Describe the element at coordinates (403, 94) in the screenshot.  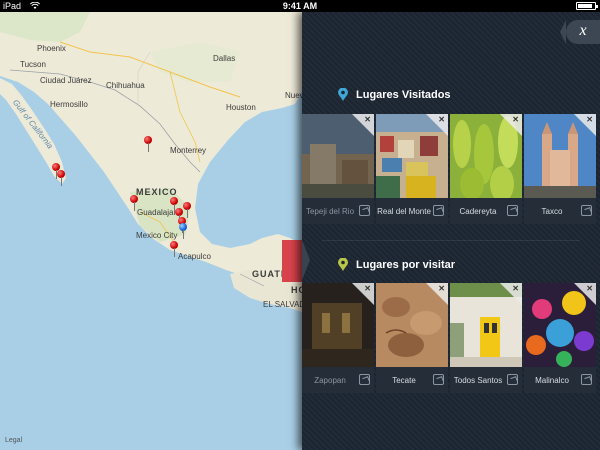
I see `visited-title: Lugares Visitados` at that location.